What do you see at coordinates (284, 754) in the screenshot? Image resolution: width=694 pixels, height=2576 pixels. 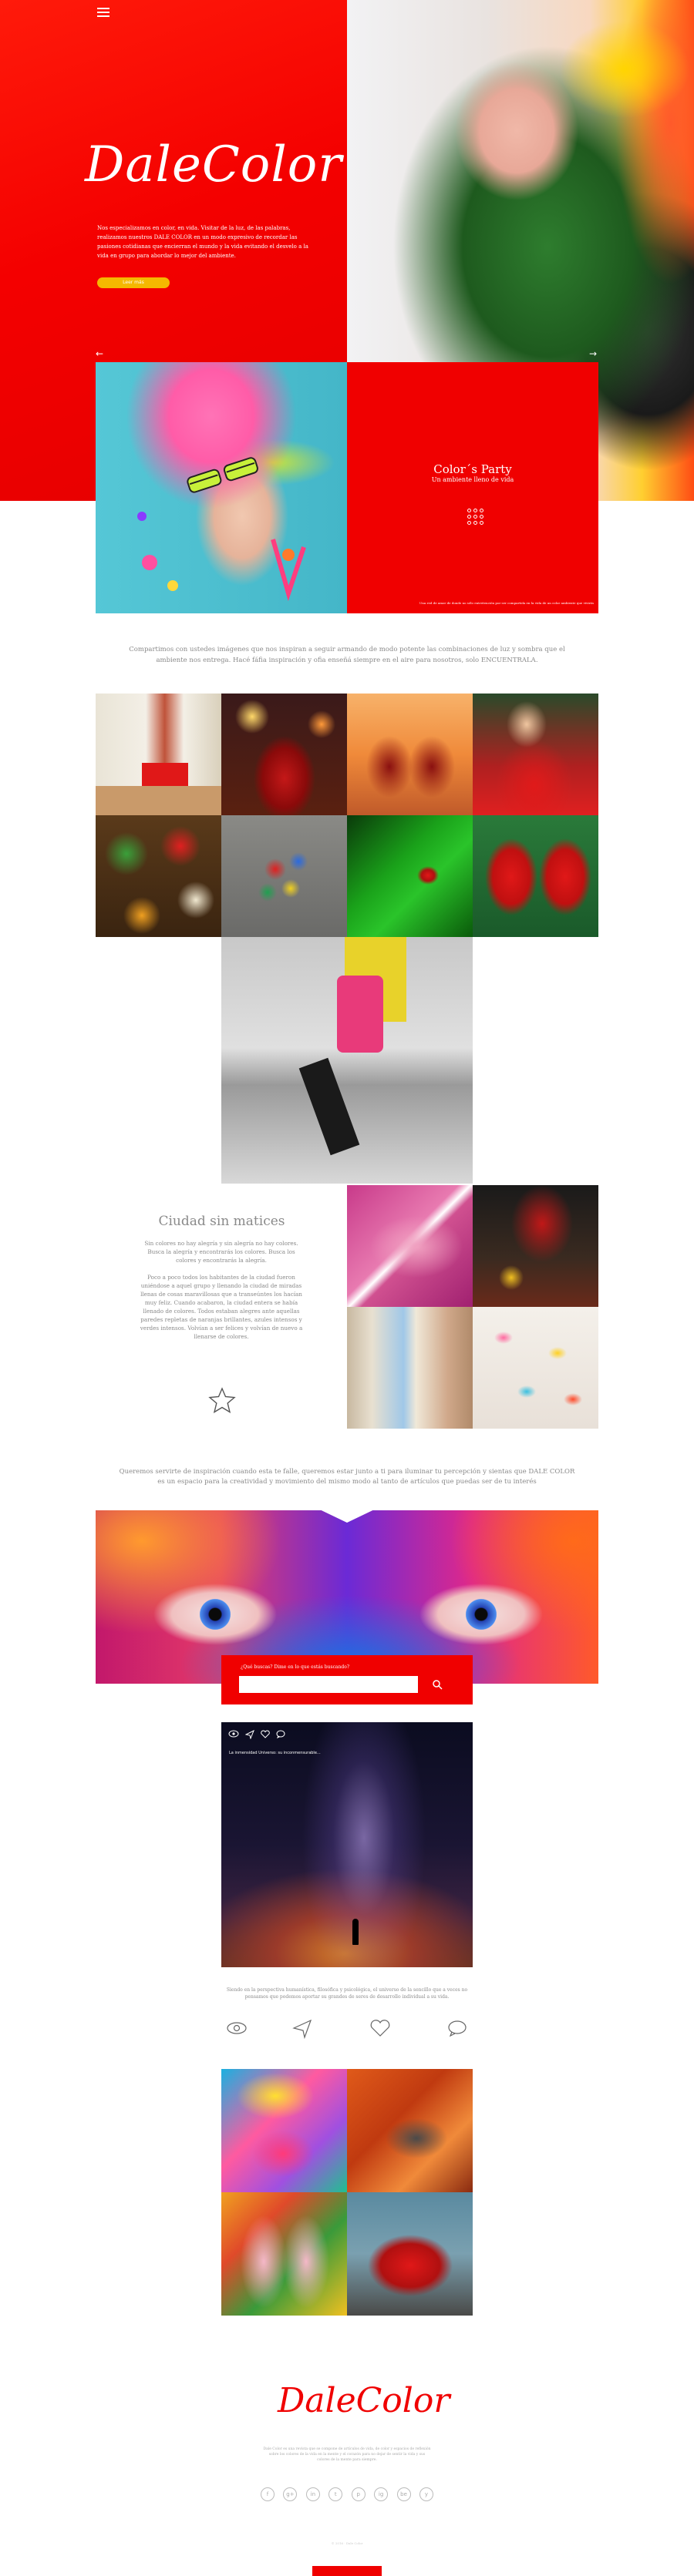 I see `gallery-perfume` at bounding box center [284, 754].